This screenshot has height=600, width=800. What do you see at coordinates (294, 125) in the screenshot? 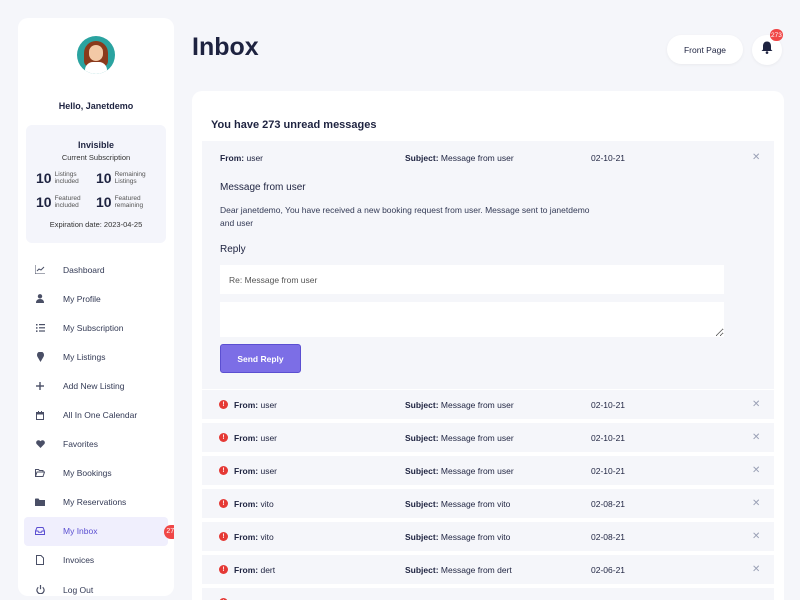
I see `unread-count-text: You have 273 unread messages` at bounding box center [294, 125].